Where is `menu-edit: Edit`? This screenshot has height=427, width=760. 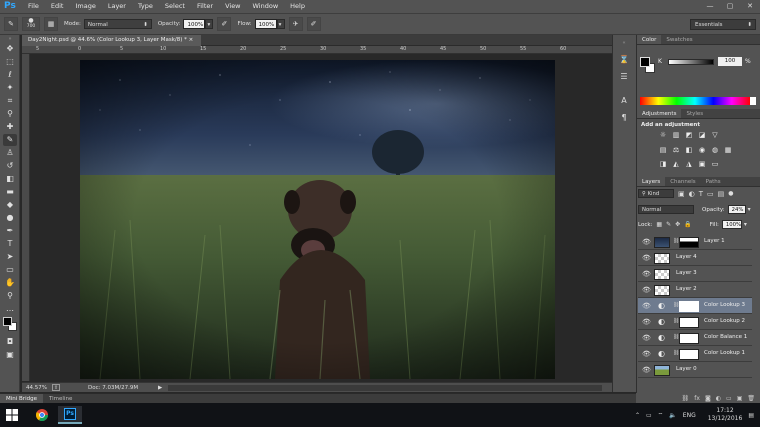
menu-edit: Edit is located at coordinates (57, 6).